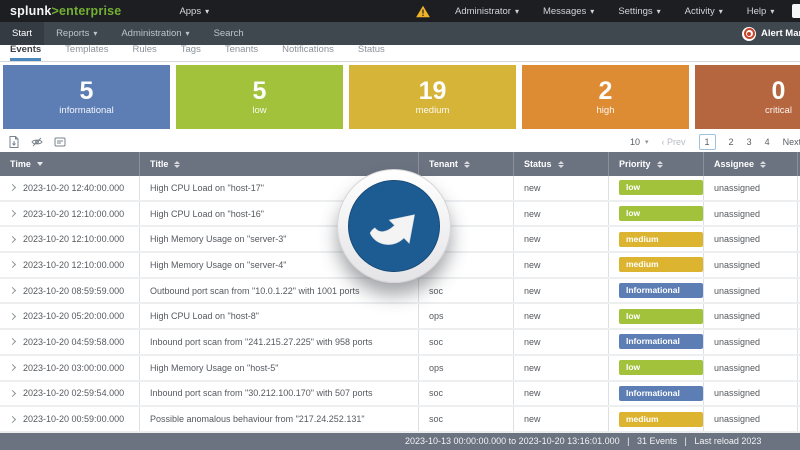 The width and height of the screenshot is (800, 450). I want to click on arrow-badge-circle, so click(394, 226).